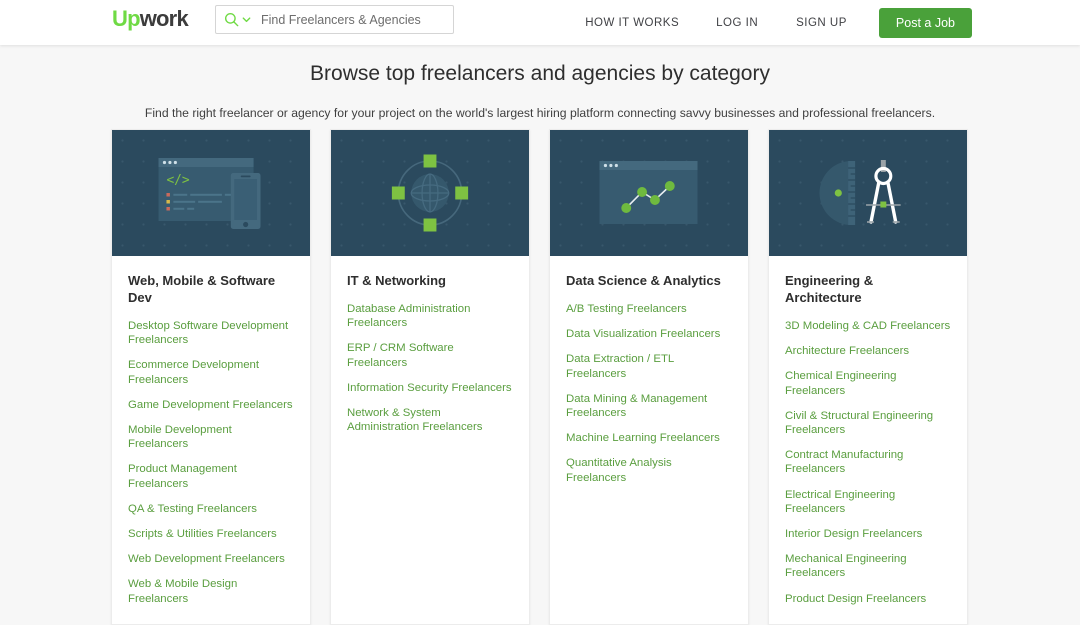  What do you see at coordinates (649, 470) in the screenshot?
I see `category-link: Quantitative Analysis Freelancers` at bounding box center [649, 470].